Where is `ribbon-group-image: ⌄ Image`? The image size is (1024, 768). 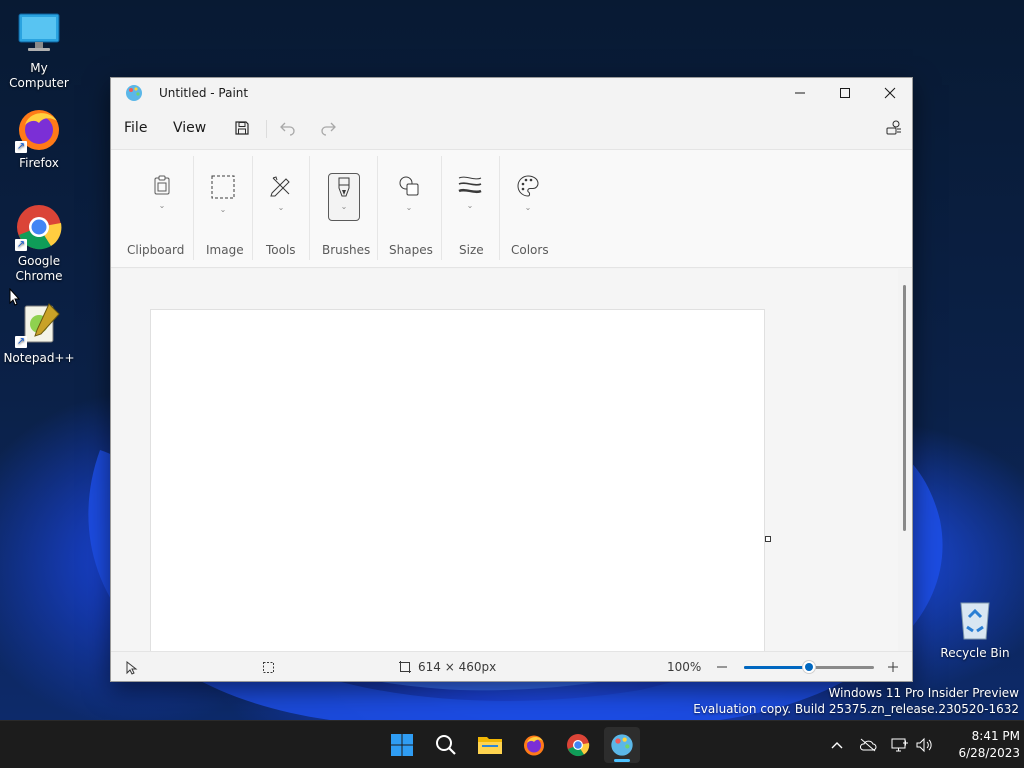 ribbon-group-image: ⌄ Image is located at coordinates (223, 209).